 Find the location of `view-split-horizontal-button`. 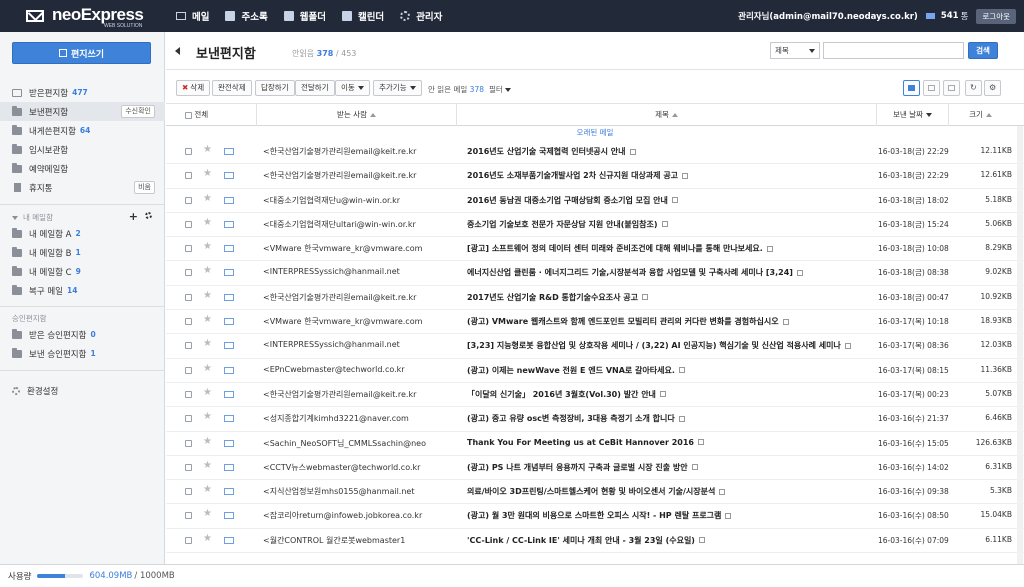

view-split-horizontal-button is located at coordinates (951, 88).